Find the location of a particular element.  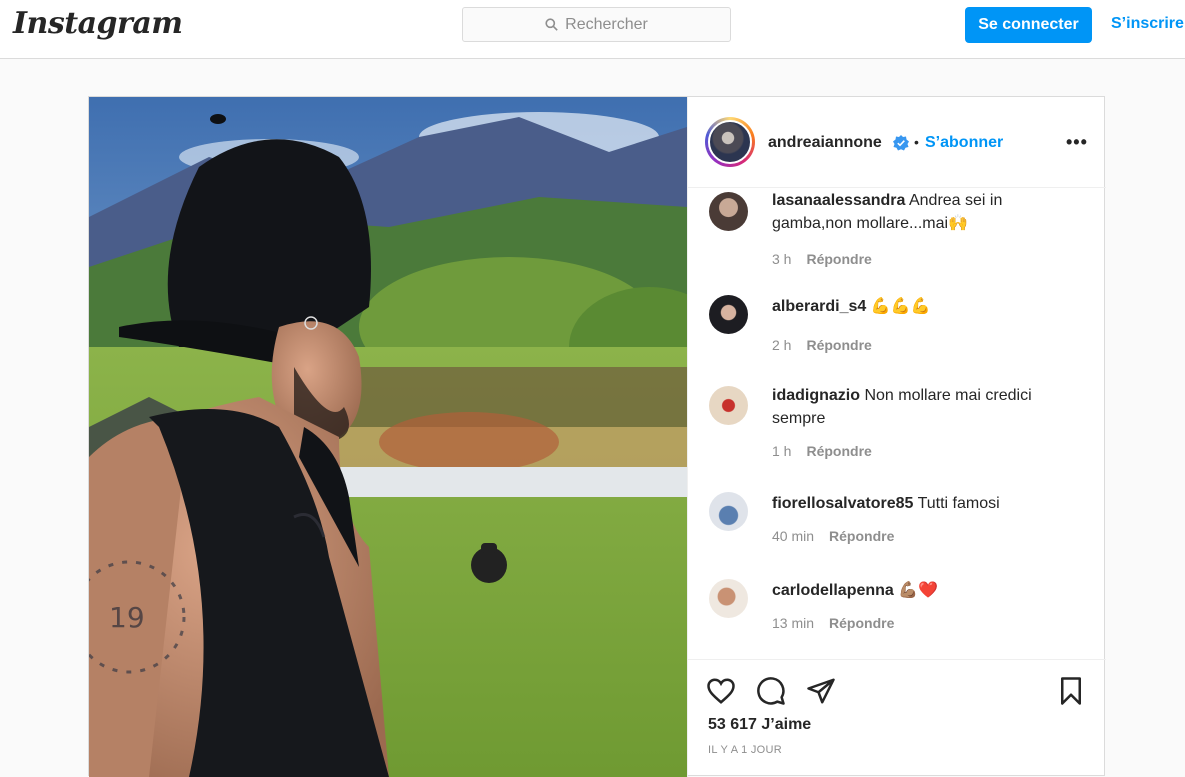

post-header: andreaiannone • S’abonner ••• is located at coordinates (897, 142).